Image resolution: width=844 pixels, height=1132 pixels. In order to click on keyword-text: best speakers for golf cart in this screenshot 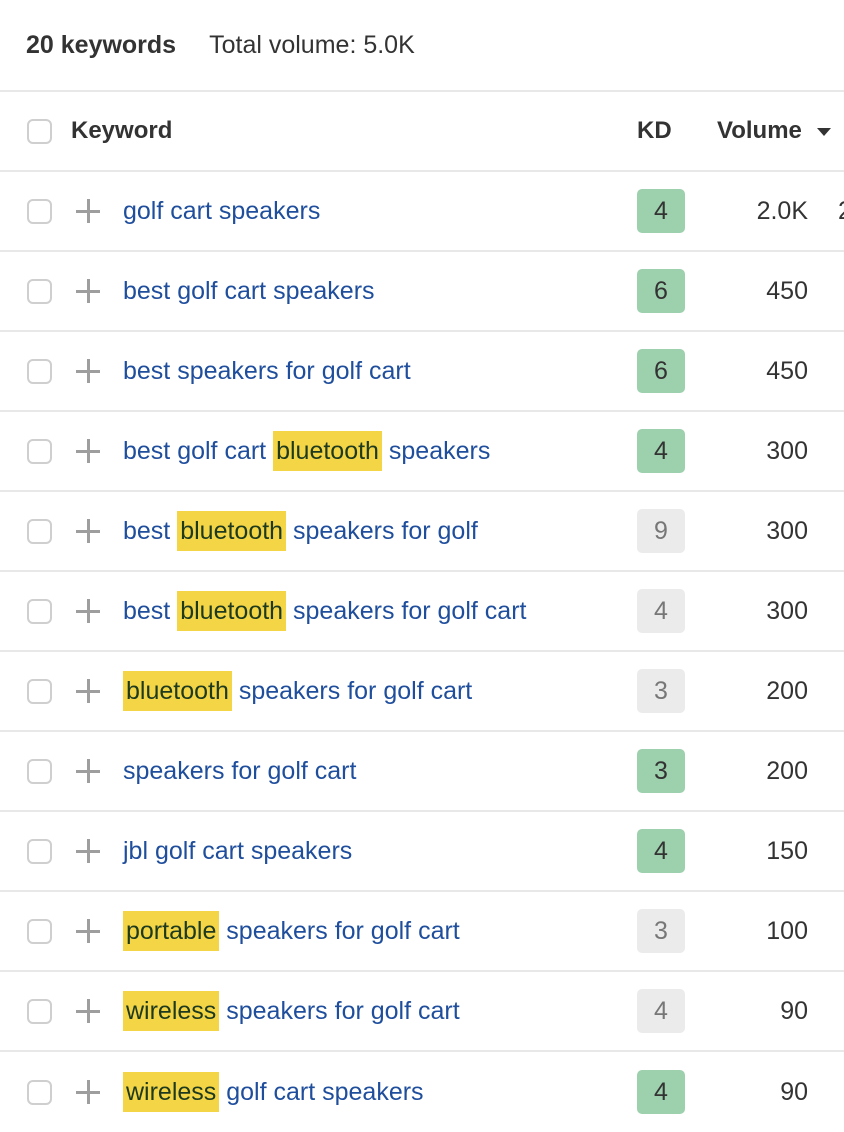, I will do `click(267, 370)`.